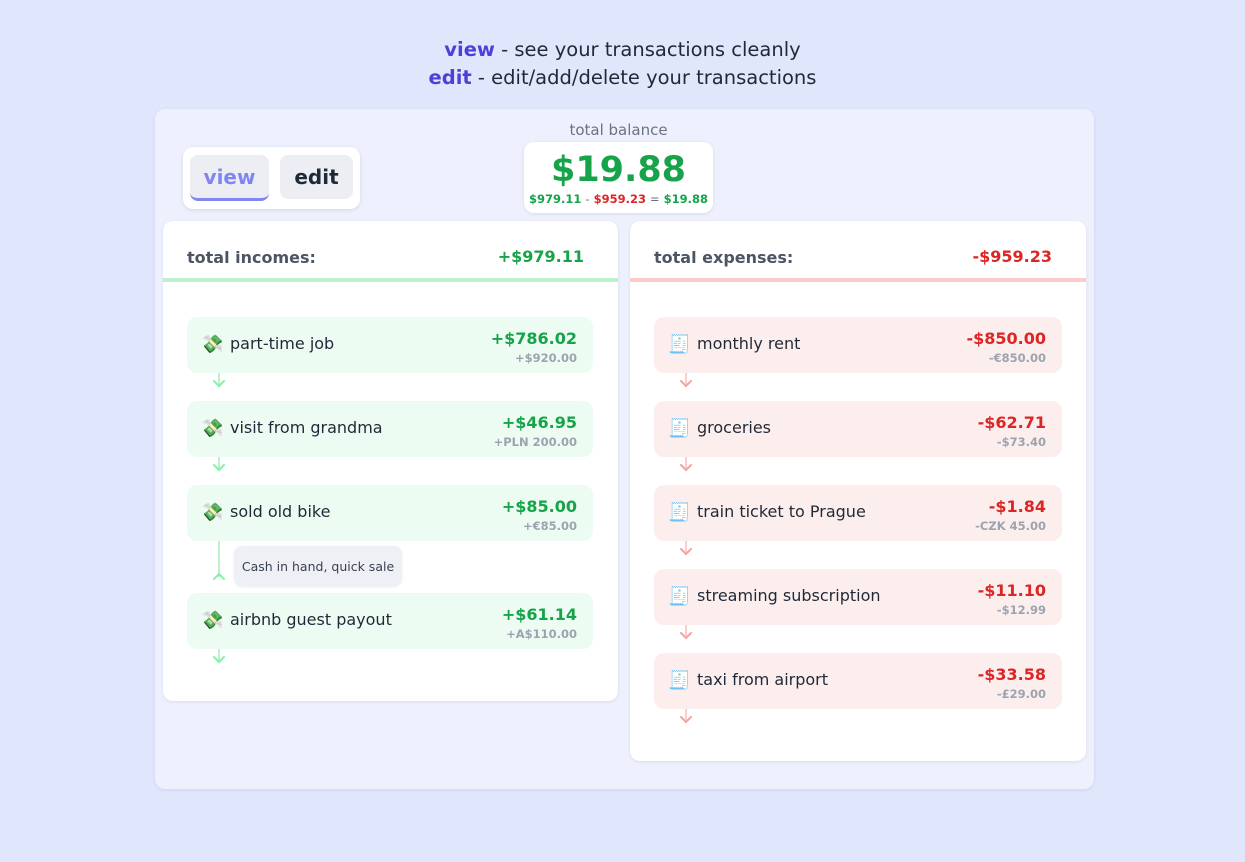 The width and height of the screenshot is (1245, 862). I want to click on edit-mode-button: edit, so click(316, 177).